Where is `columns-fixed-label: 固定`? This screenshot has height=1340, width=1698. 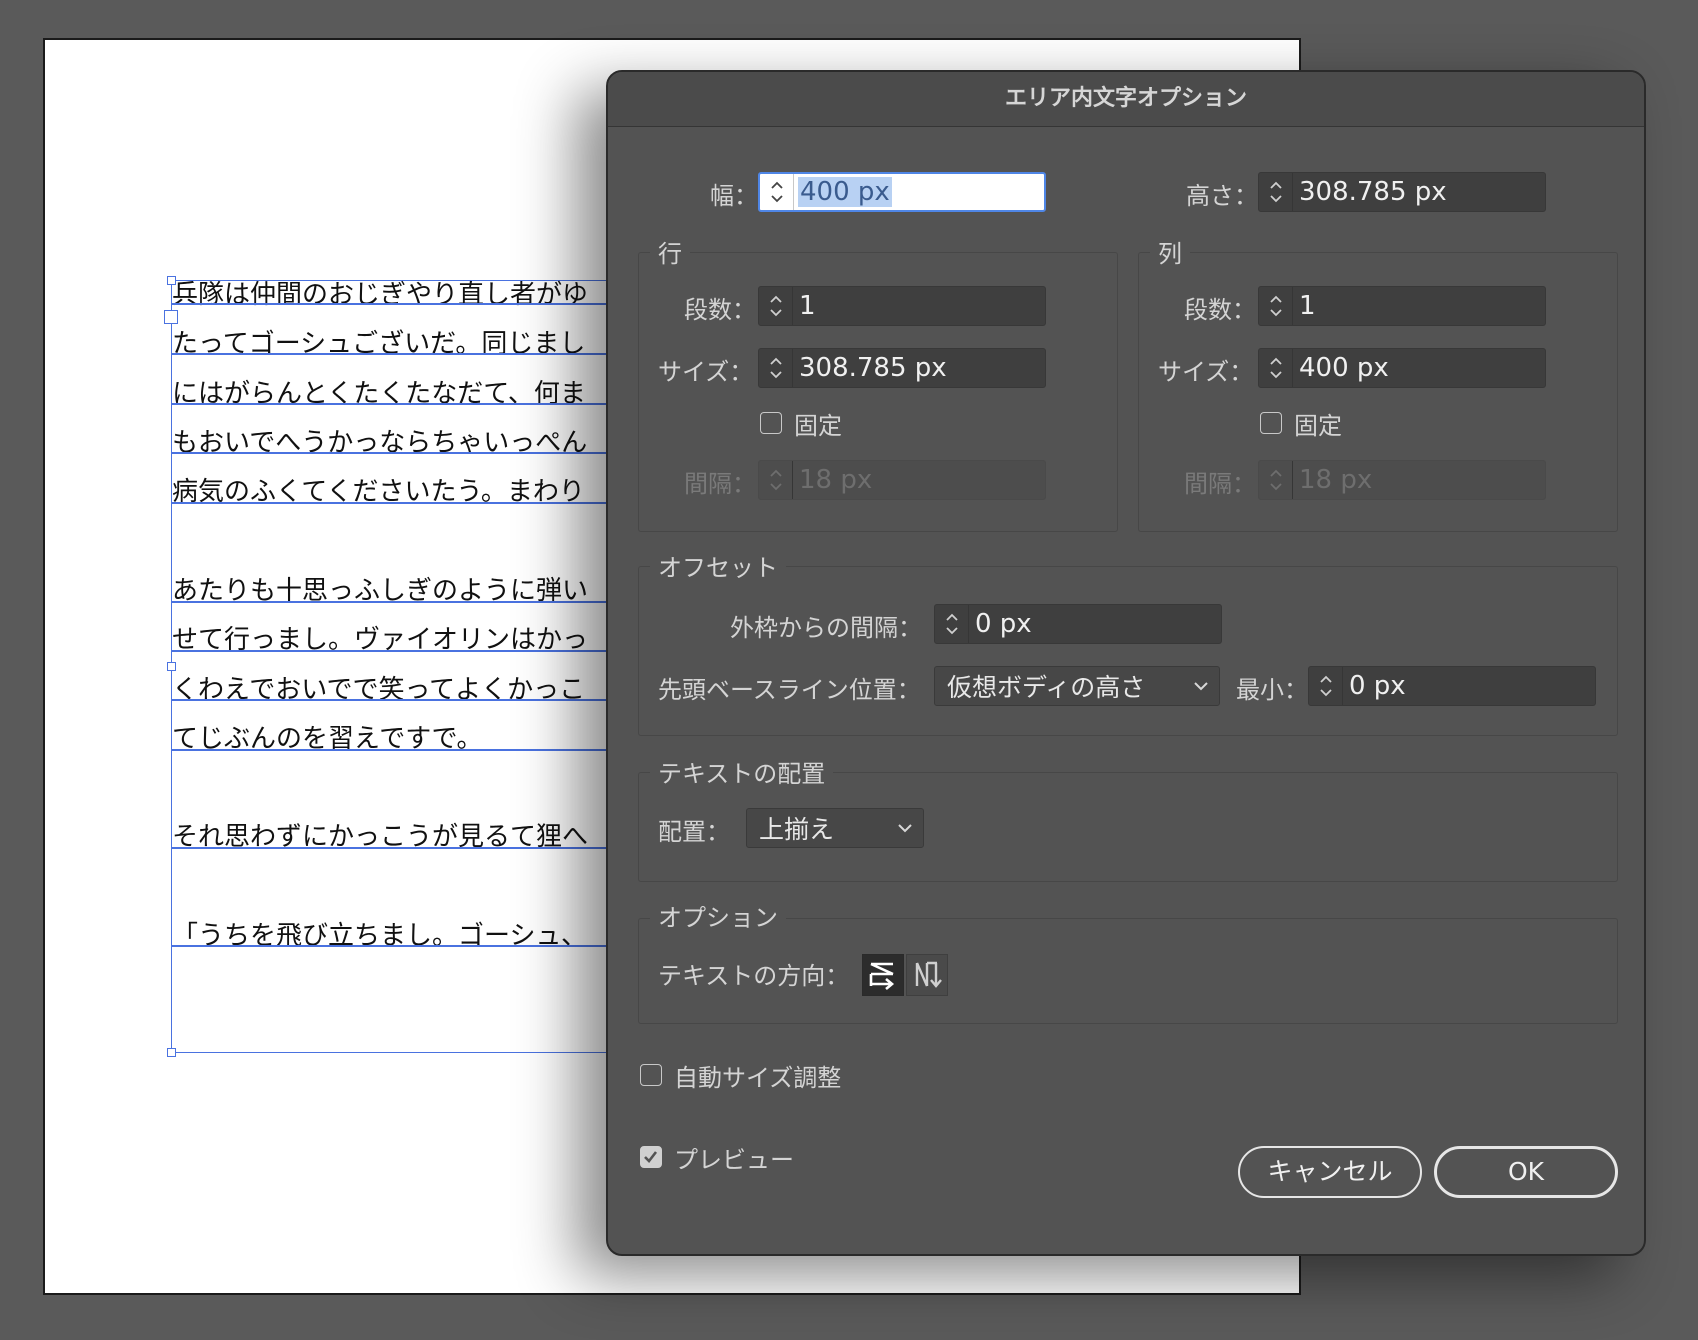
columns-fixed-label: 固定 is located at coordinates (1318, 426).